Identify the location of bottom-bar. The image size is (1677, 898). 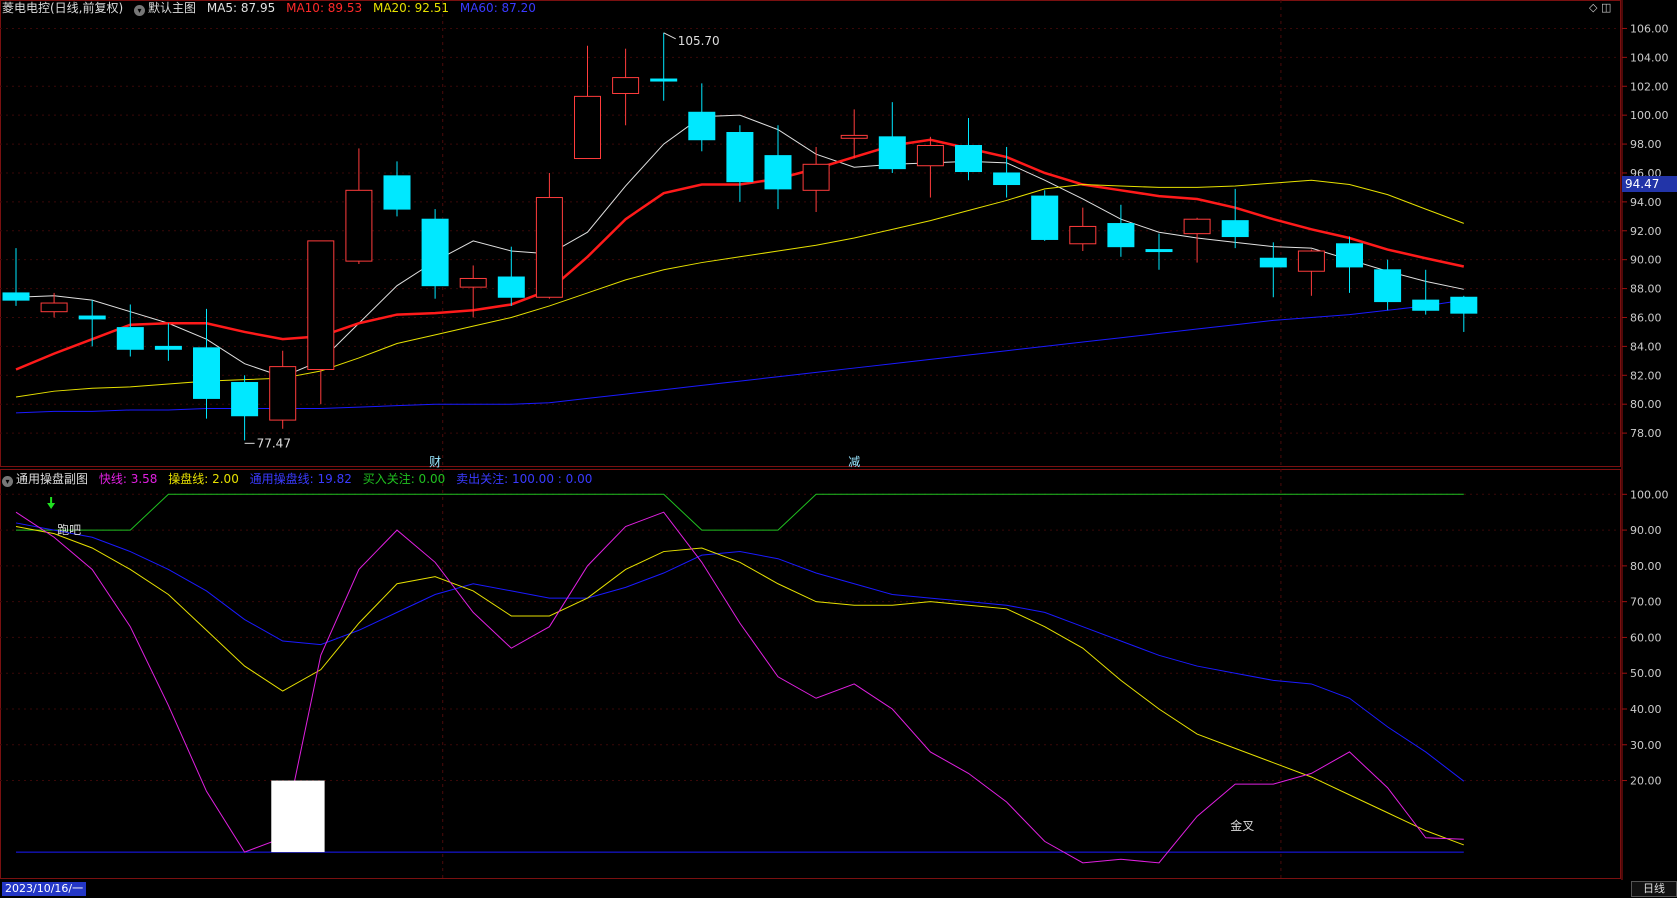
(838, 889).